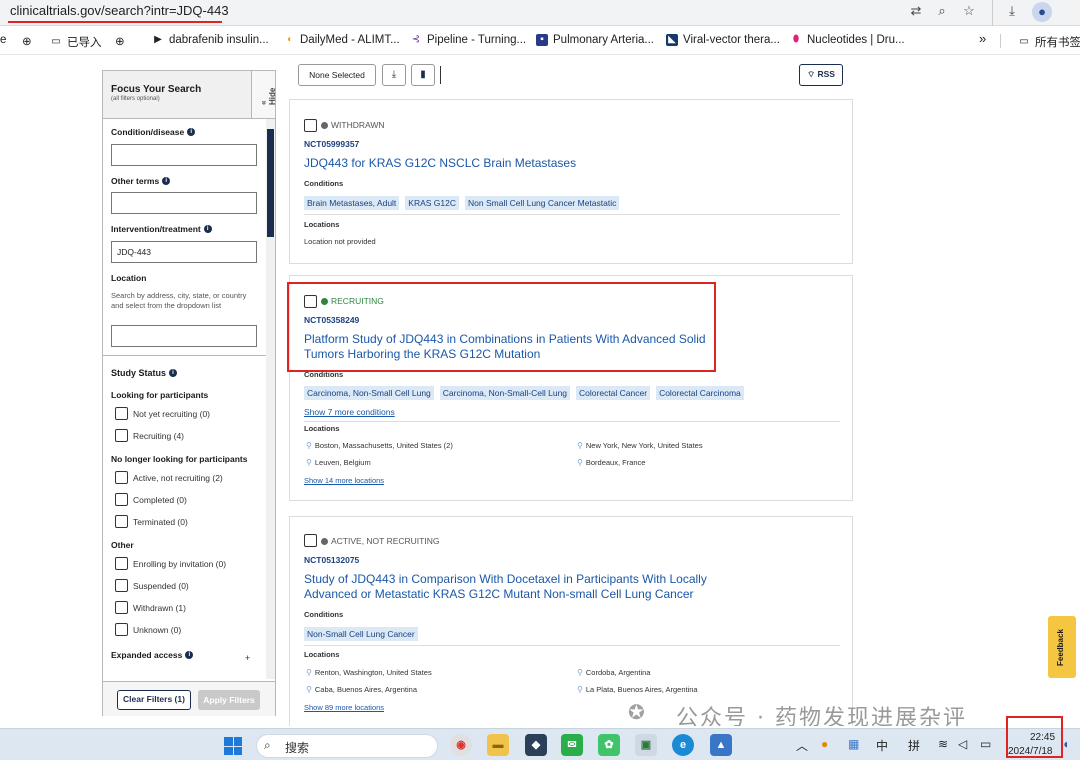  Describe the element at coordinates (423, 75) in the screenshot. I see `bookmark-icon: ▮` at that location.